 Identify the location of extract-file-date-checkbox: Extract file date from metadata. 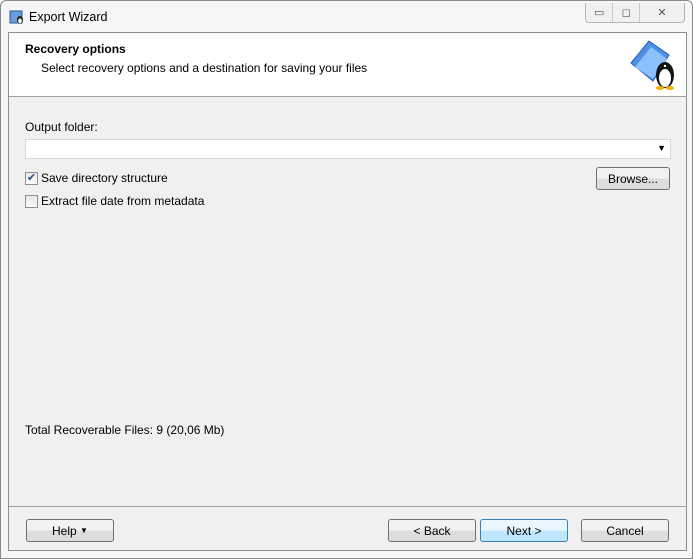
(114, 201).